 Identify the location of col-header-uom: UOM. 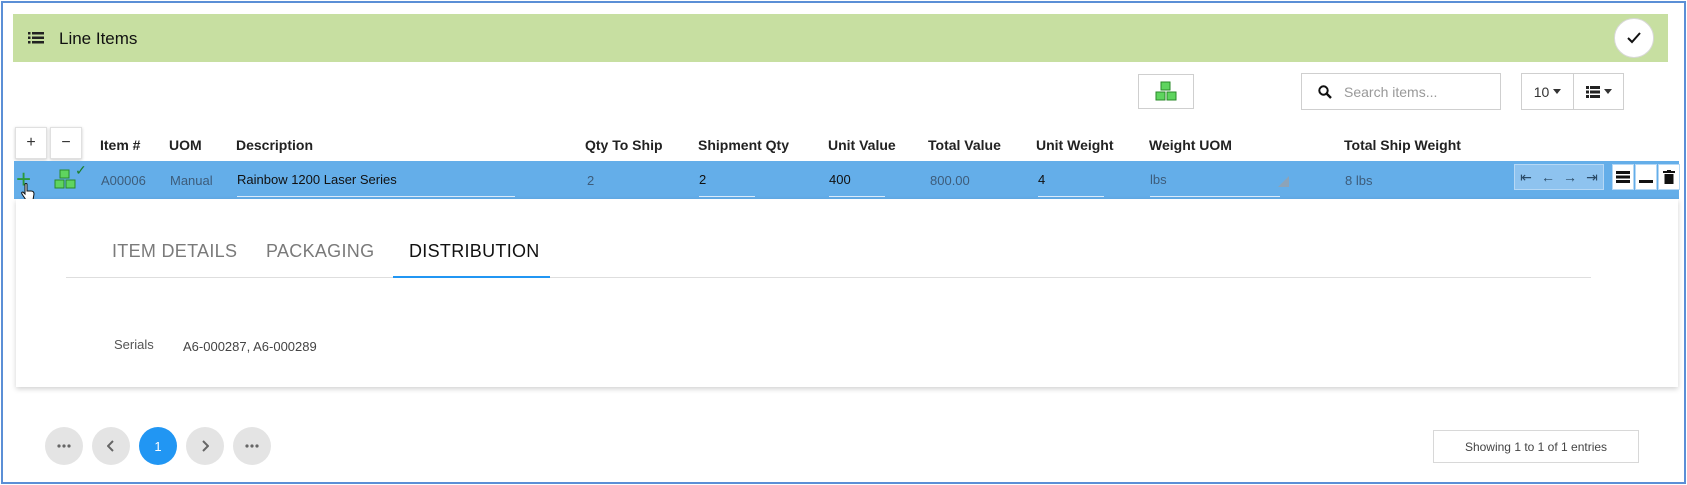
(185, 145).